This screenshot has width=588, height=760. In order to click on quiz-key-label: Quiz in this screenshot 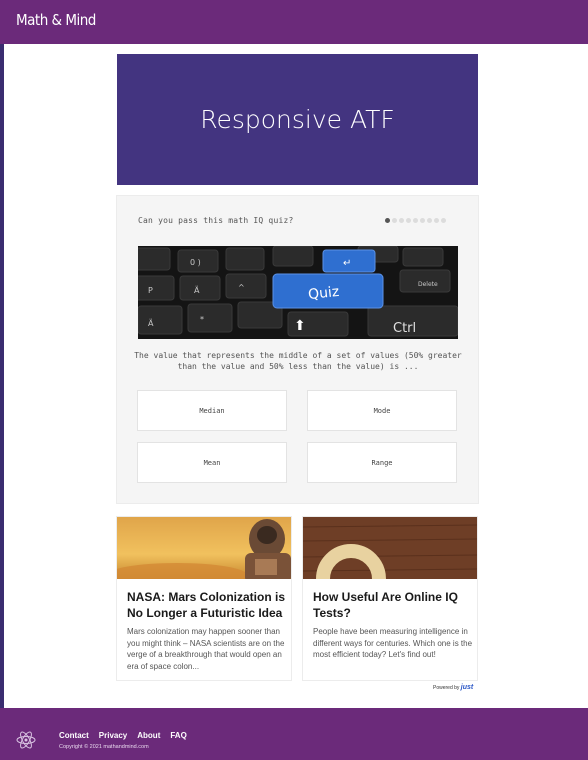, I will do `click(323, 293)`.